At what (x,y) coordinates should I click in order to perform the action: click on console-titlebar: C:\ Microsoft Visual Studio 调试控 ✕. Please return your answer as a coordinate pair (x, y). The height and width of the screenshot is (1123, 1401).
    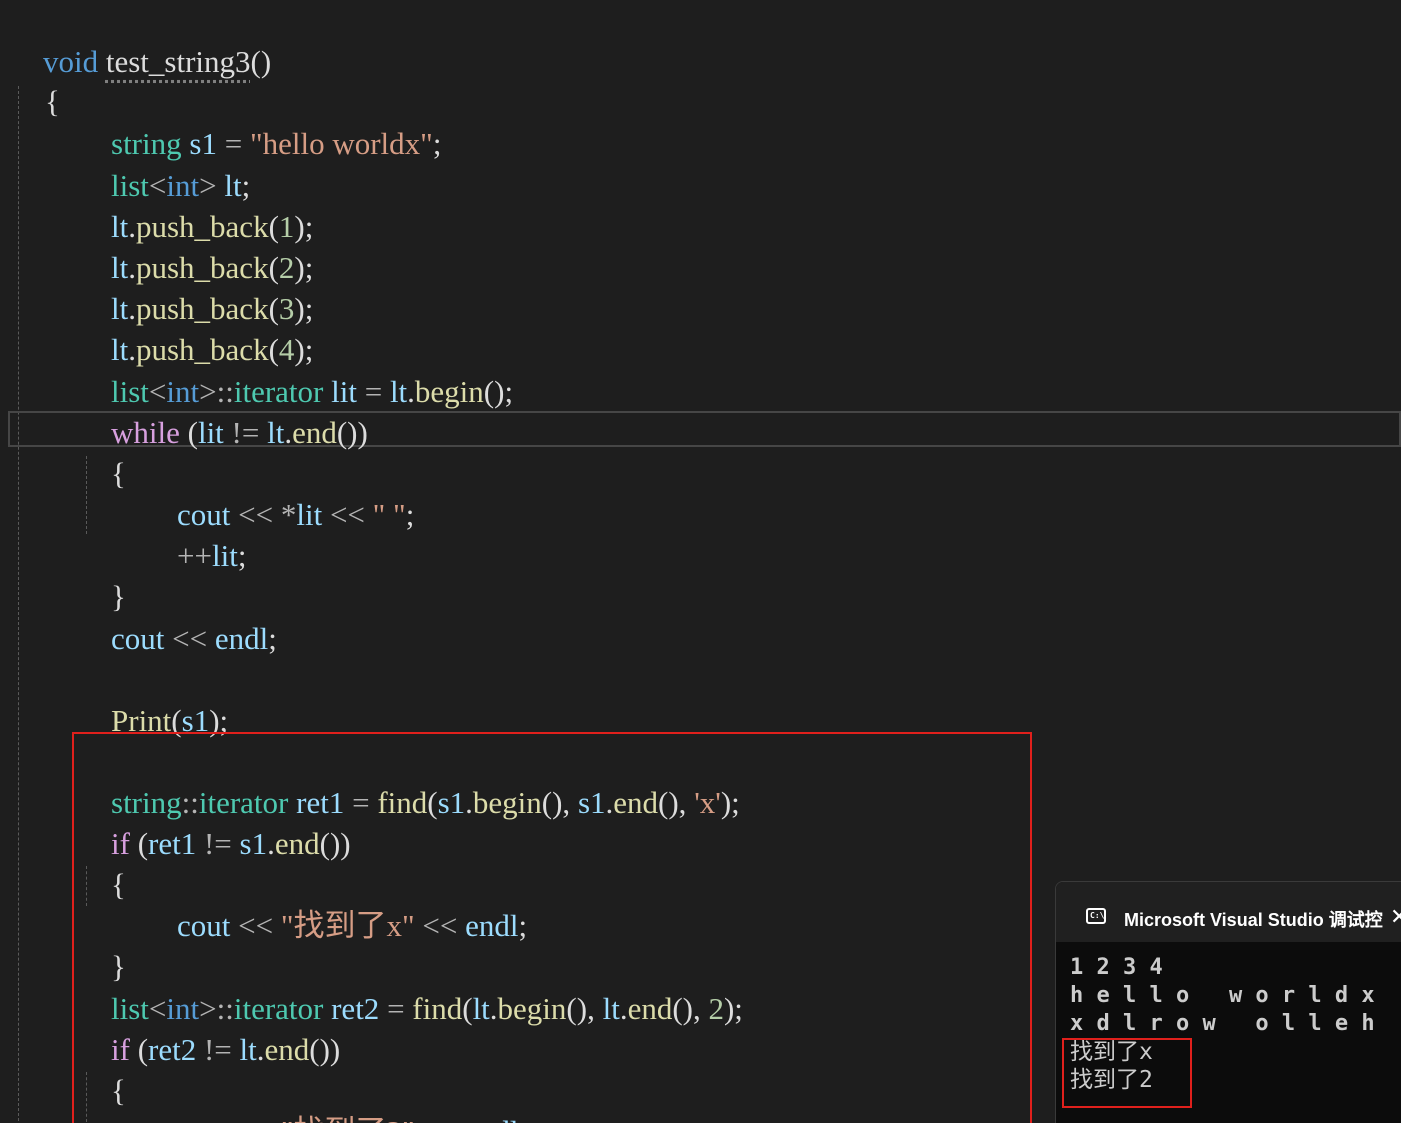
    Looking at the image, I should click on (1228, 912).